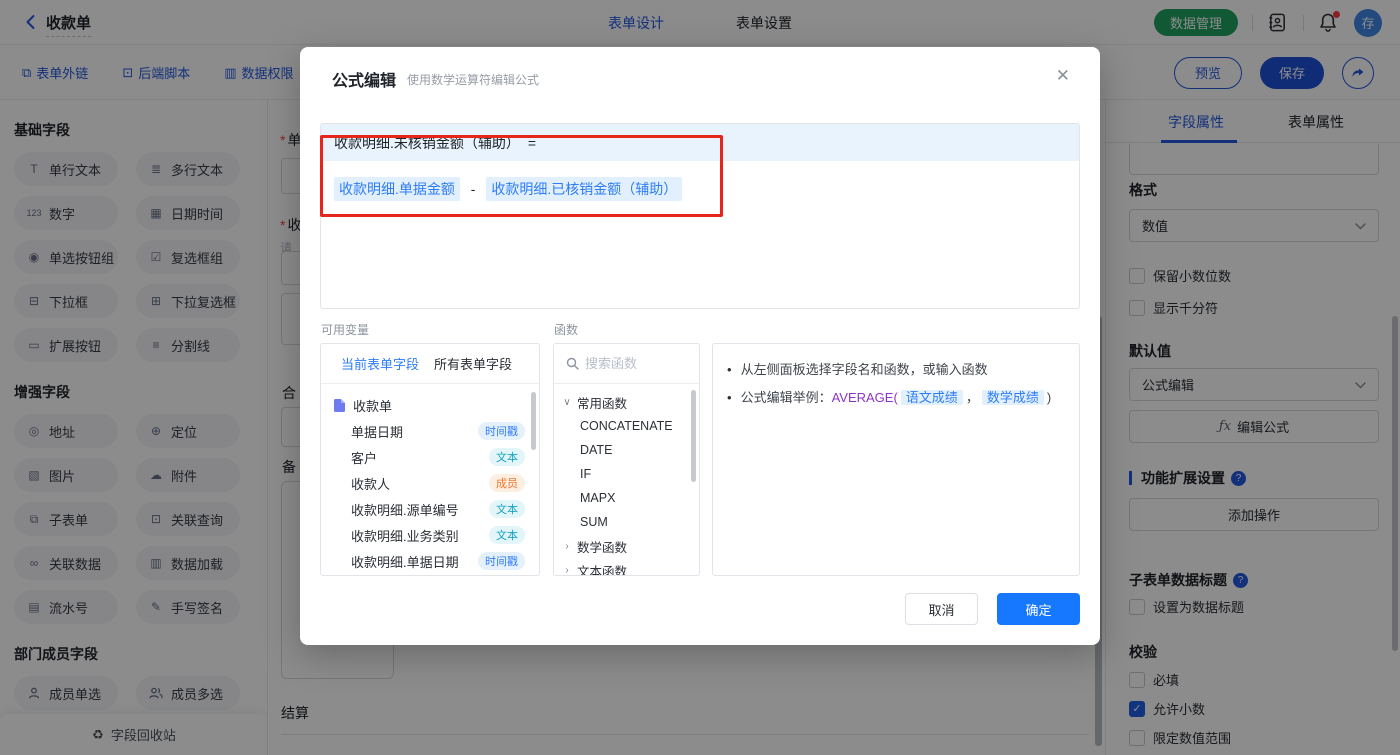 This screenshot has height=755, width=1400. I want to click on hint-comma: ，, so click(972, 397).